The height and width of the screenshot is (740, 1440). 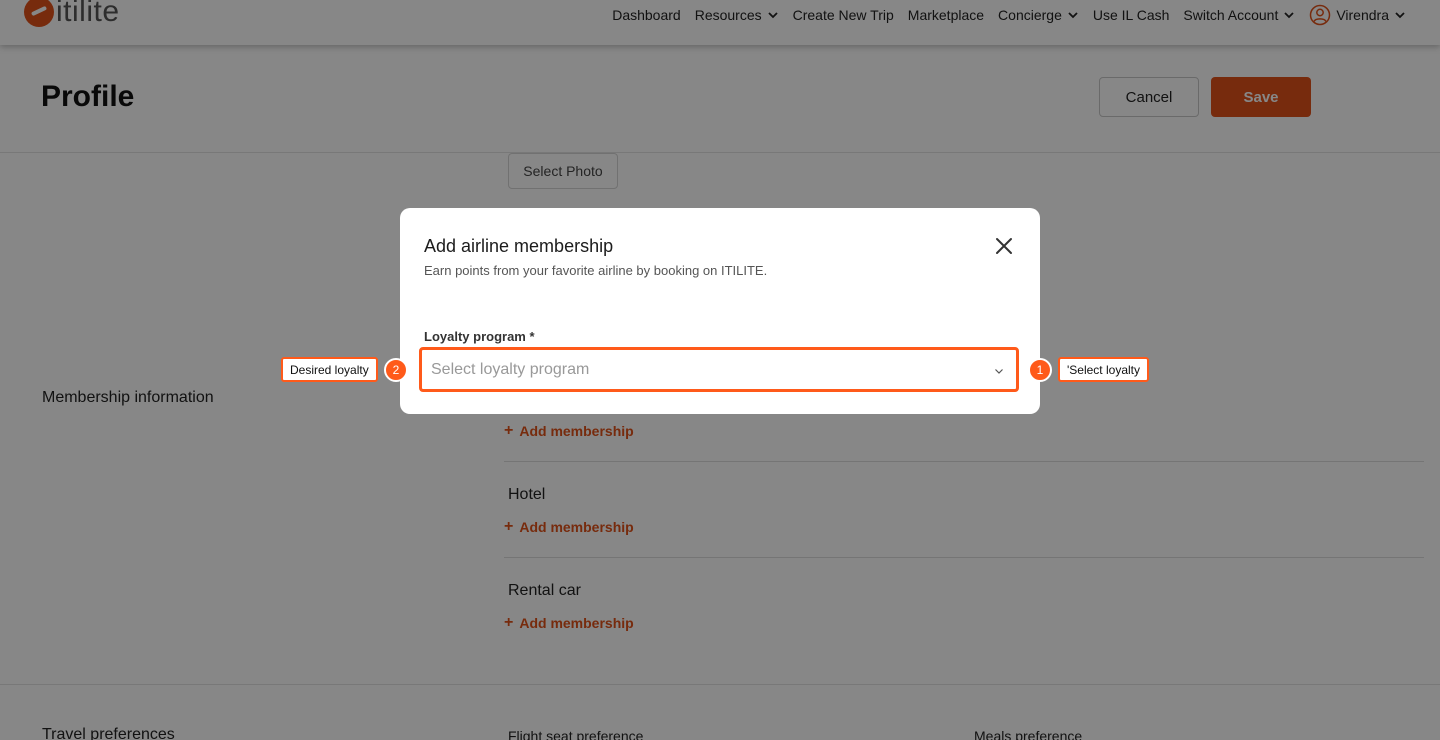 What do you see at coordinates (1103, 369) in the screenshot?
I see `annotation-label-1: 'Select loyalty` at bounding box center [1103, 369].